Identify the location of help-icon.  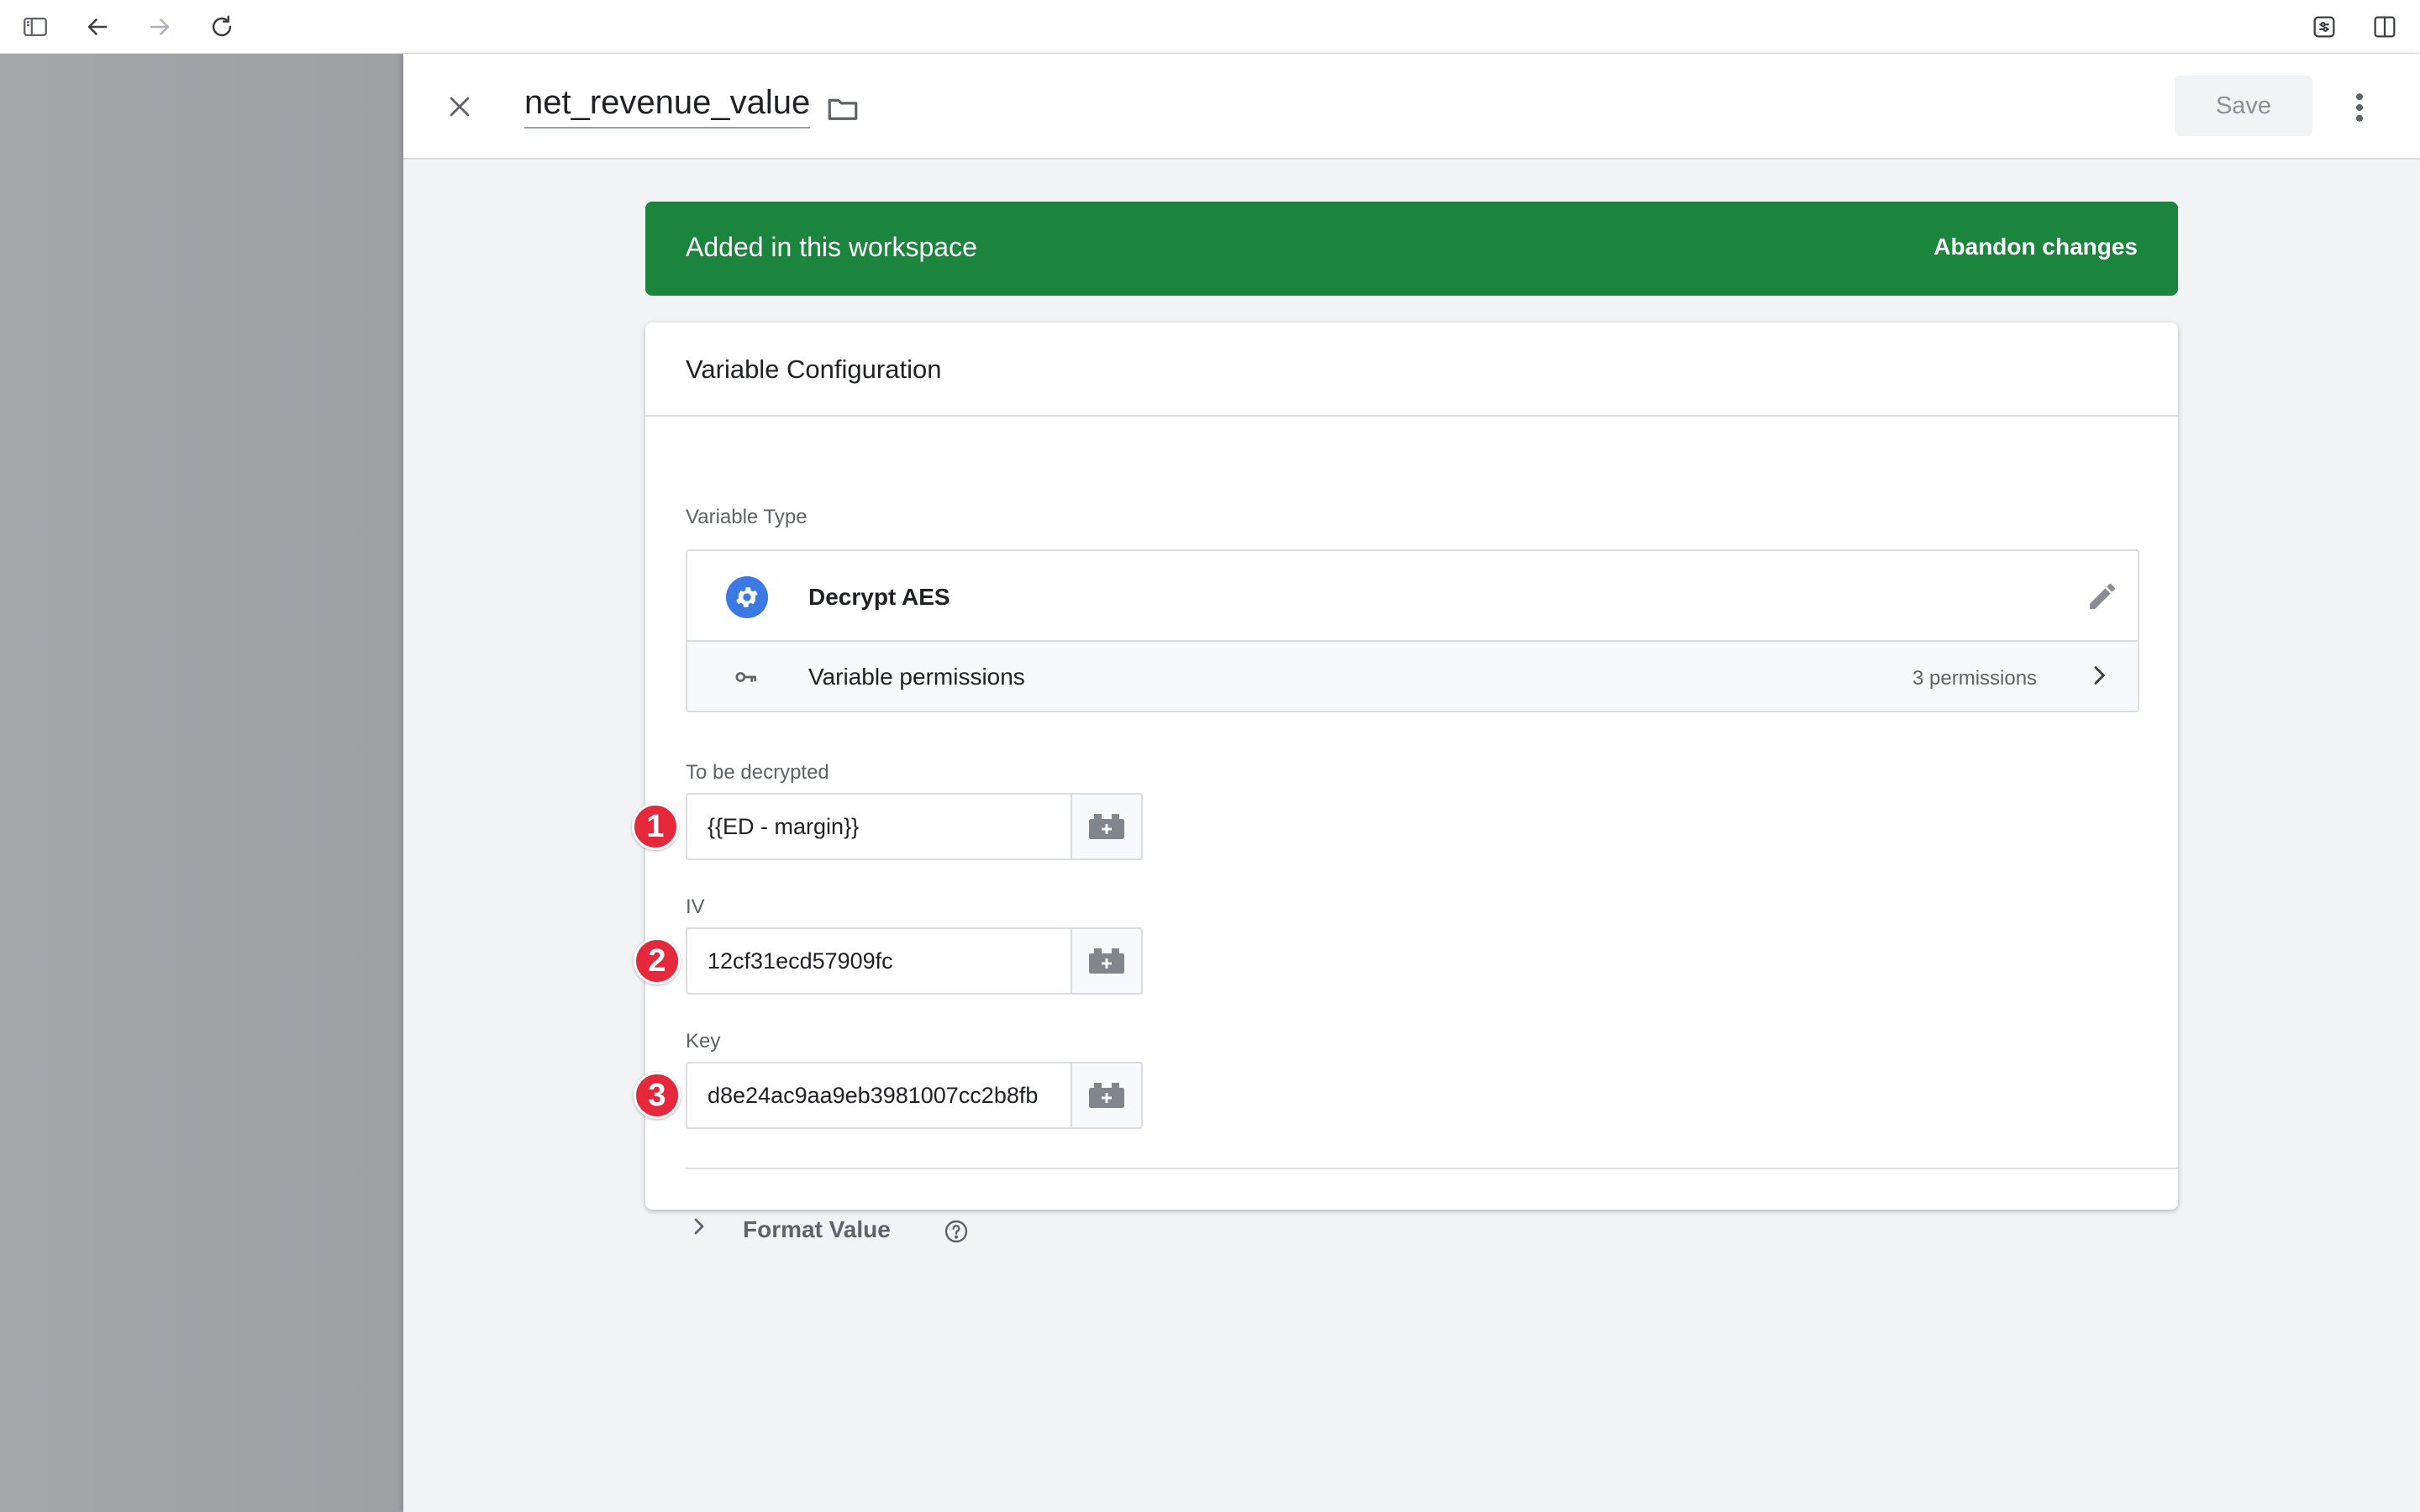
(957, 1231).